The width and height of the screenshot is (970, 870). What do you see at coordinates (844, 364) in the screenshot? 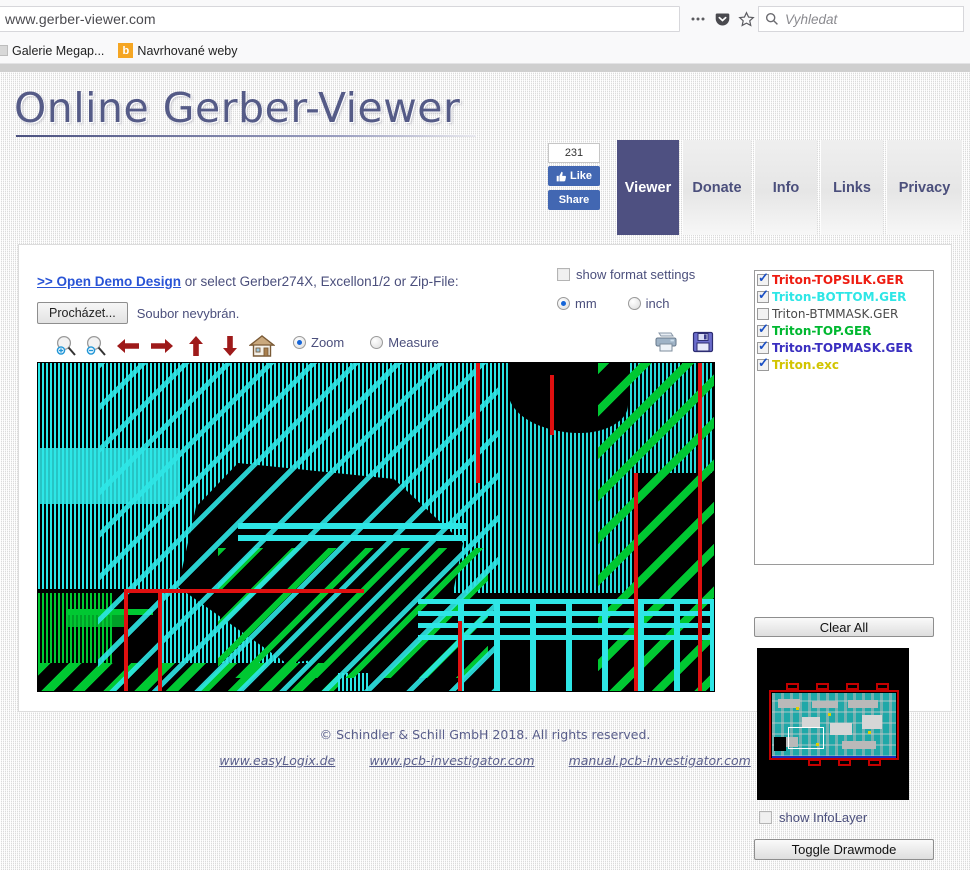
I see `layer-row: Triton.exc` at bounding box center [844, 364].